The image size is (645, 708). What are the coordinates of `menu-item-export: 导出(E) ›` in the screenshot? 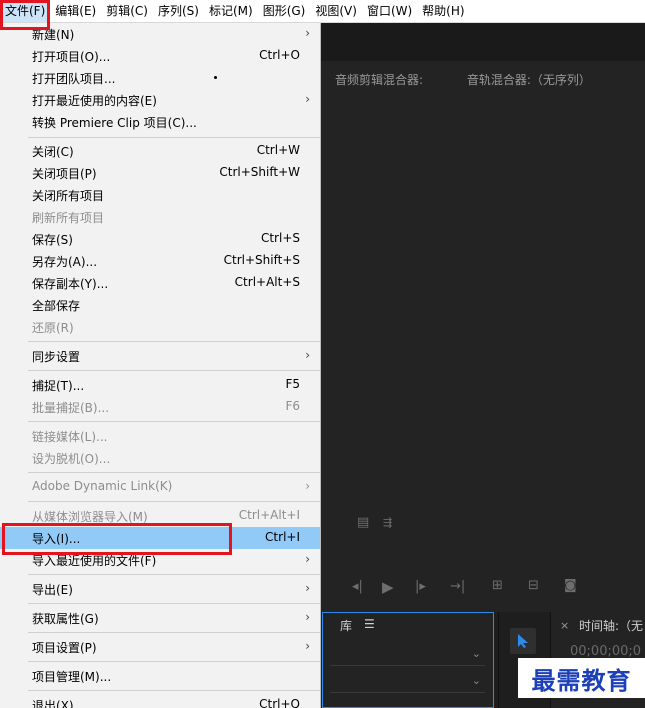 It's located at (160, 589).